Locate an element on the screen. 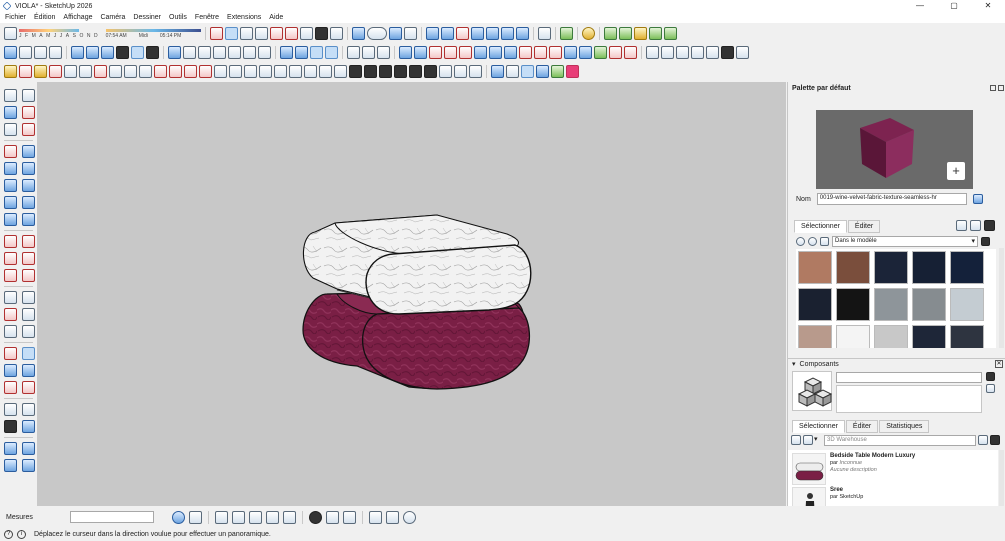 The image size is (1005, 541). shell-icon is located at coordinates (115, 71).